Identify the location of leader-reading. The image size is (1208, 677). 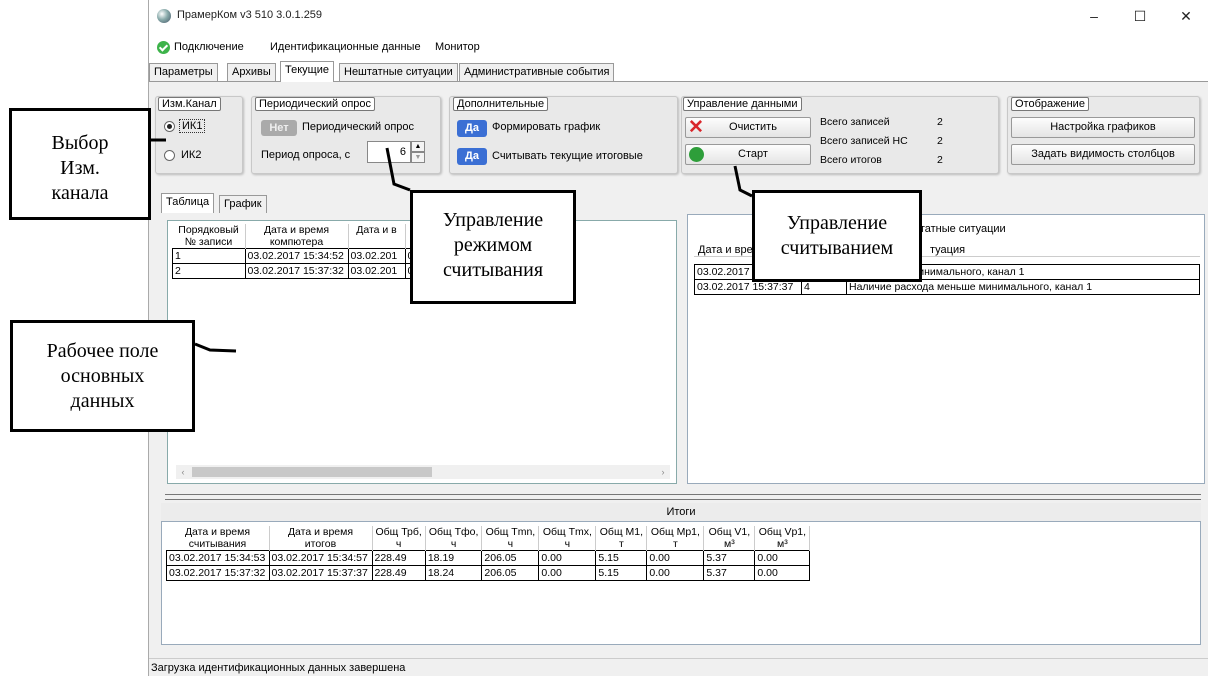
(743, 181).